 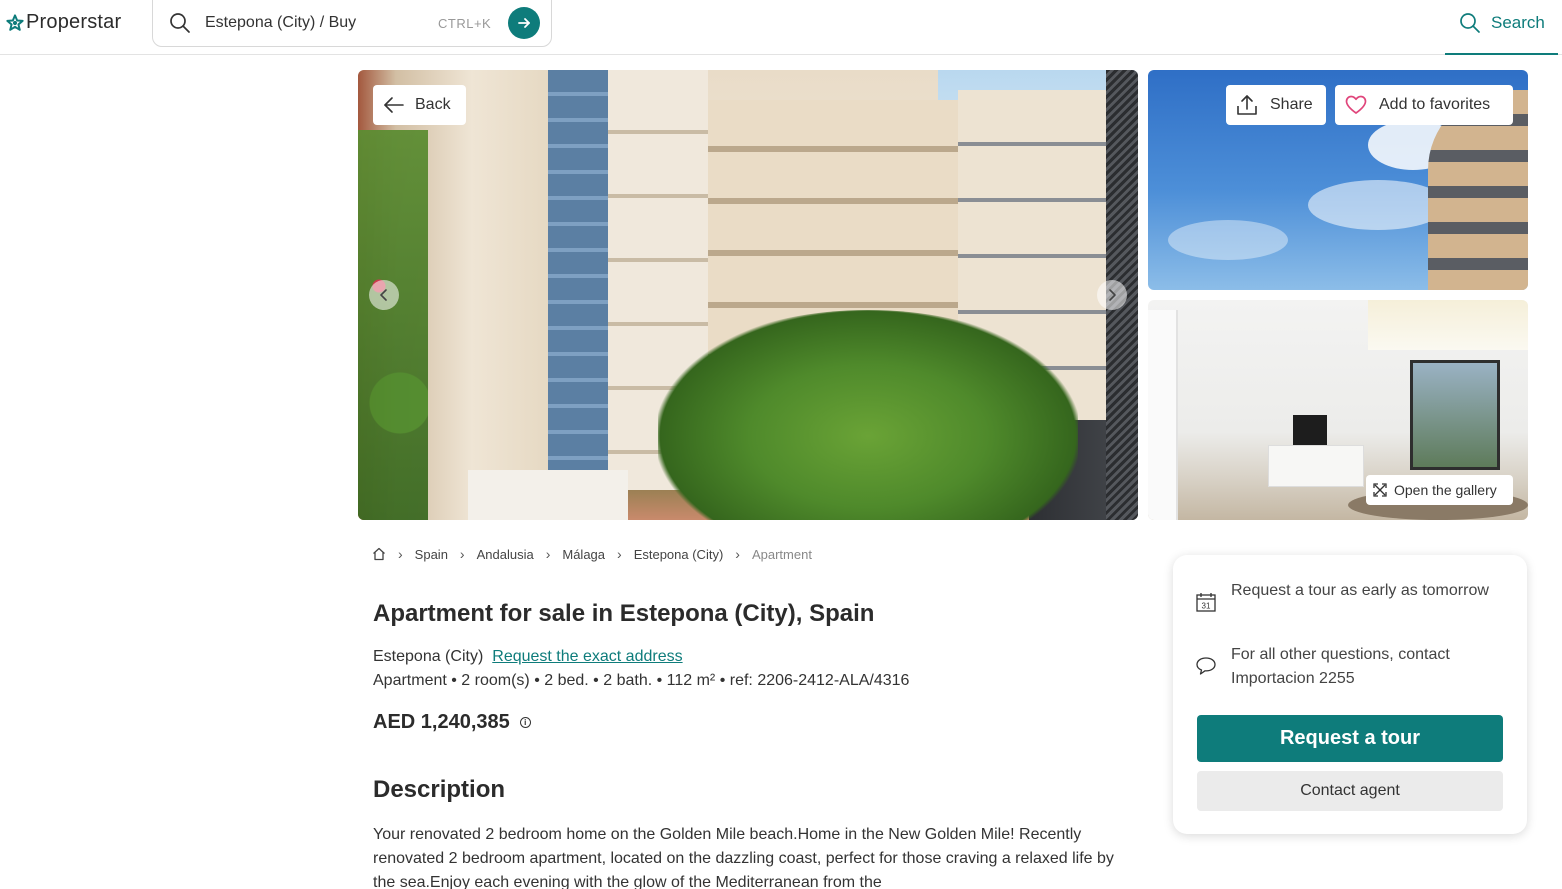 I want to click on description-heading: Description, so click(x=439, y=789).